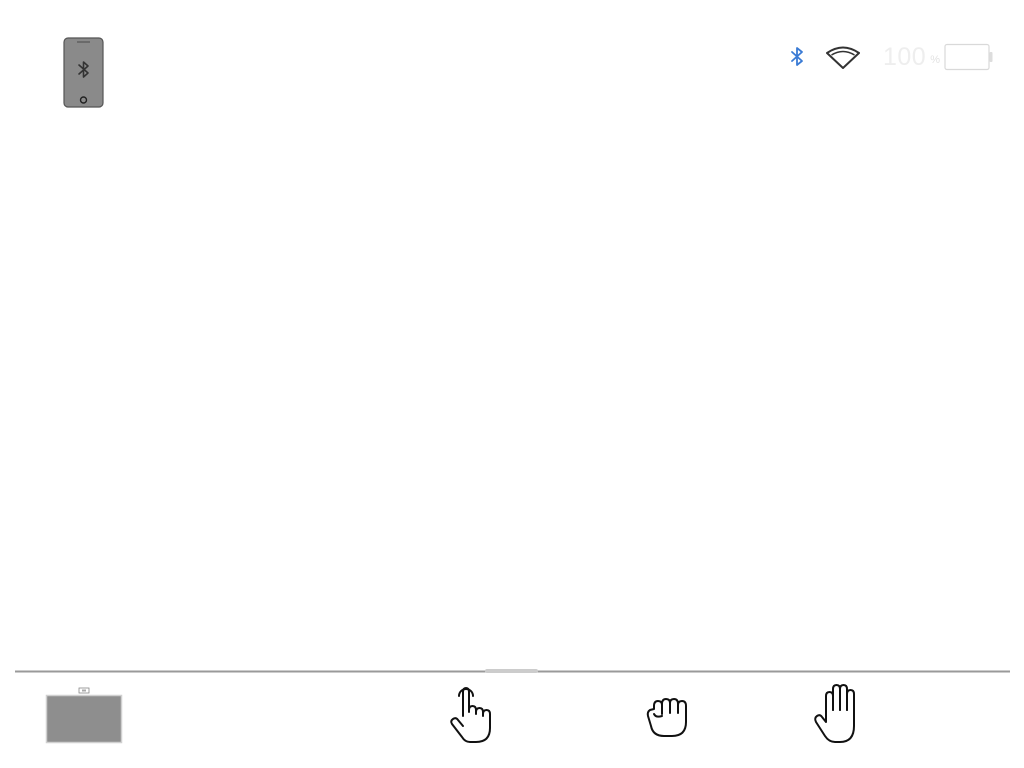 The width and height of the screenshot is (1024, 768). Describe the element at coordinates (84, 715) in the screenshot. I see `camera-preview-thumbnail` at that location.